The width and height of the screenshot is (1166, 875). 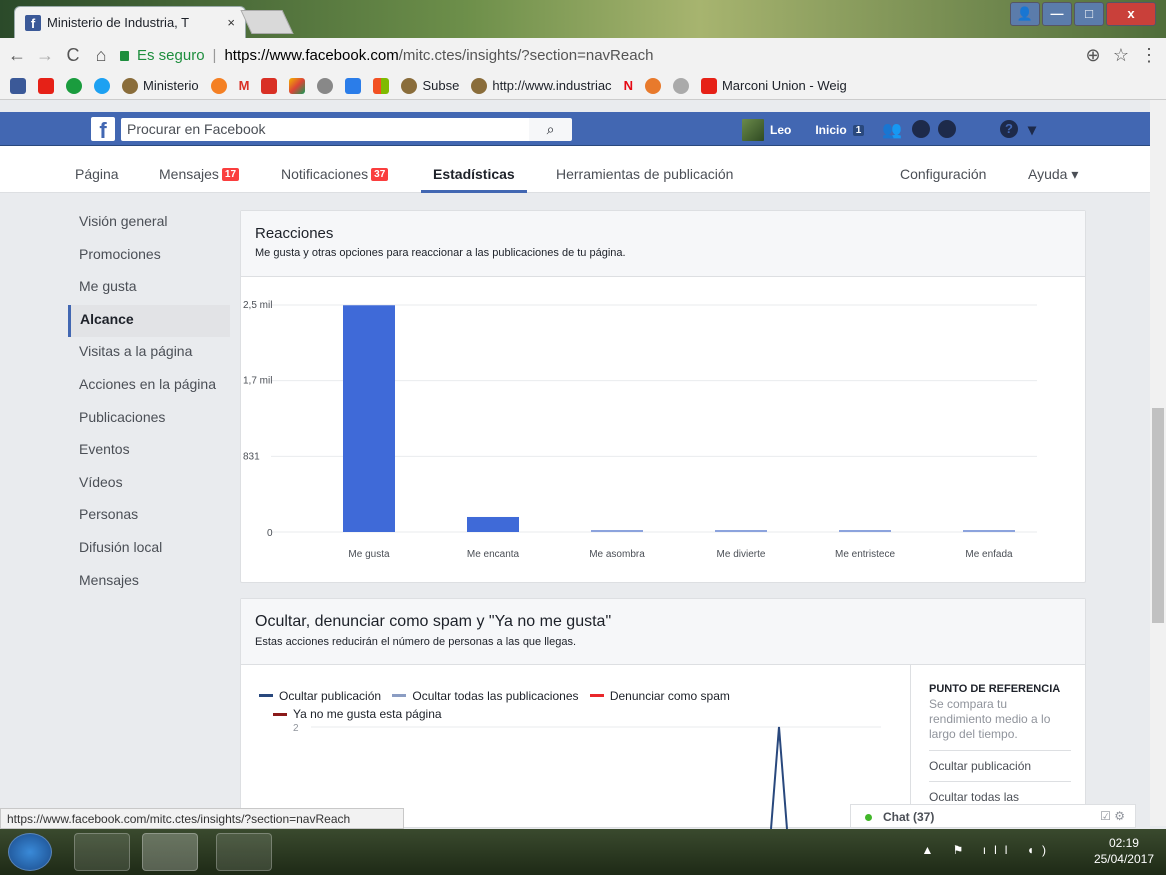 I want to click on friend-requests-icon: 👥, so click(x=892, y=130).